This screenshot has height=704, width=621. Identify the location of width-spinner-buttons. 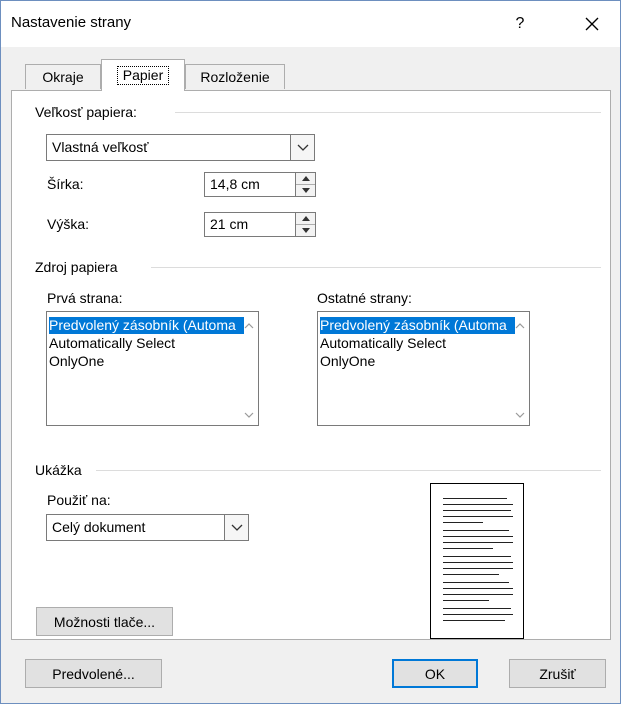
(305, 184).